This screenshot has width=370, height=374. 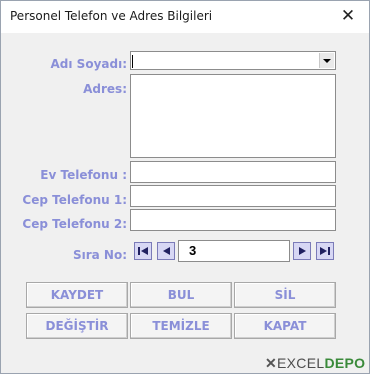 I want to click on previous-record-button, so click(x=166, y=251).